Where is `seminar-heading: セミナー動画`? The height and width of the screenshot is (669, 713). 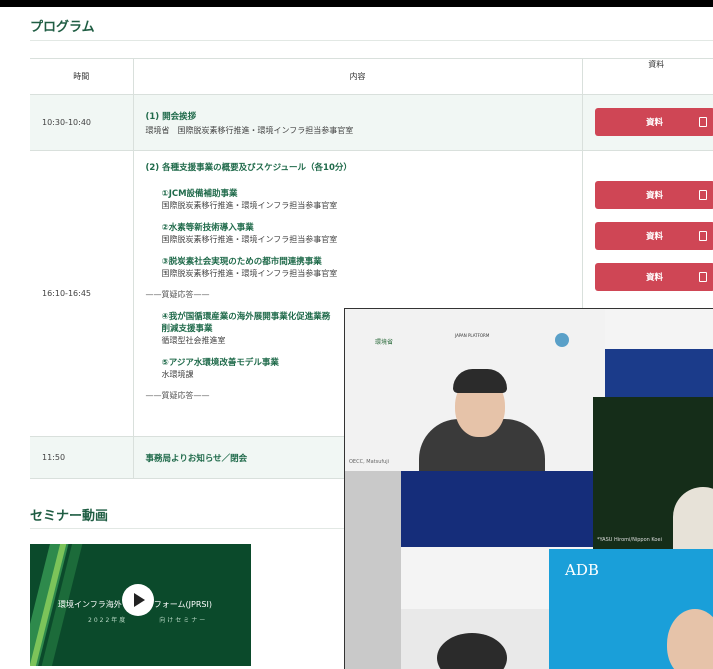
seminar-heading: セミナー動画 is located at coordinates (69, 516).